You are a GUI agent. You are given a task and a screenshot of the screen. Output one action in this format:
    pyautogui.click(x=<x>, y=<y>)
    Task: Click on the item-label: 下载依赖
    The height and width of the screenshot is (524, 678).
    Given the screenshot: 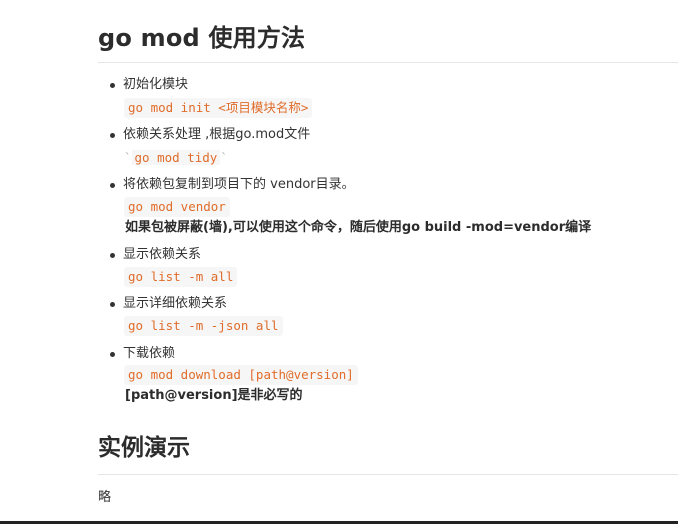 What is the action you would take?
    pyautogui.click(x=149, y=353)
    